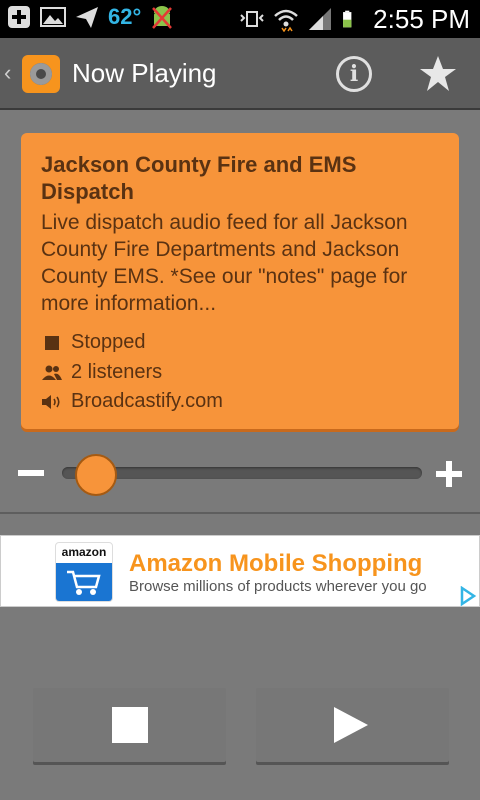 The image size is (480, 800). I want to click on image-icon, so click(53, 17).